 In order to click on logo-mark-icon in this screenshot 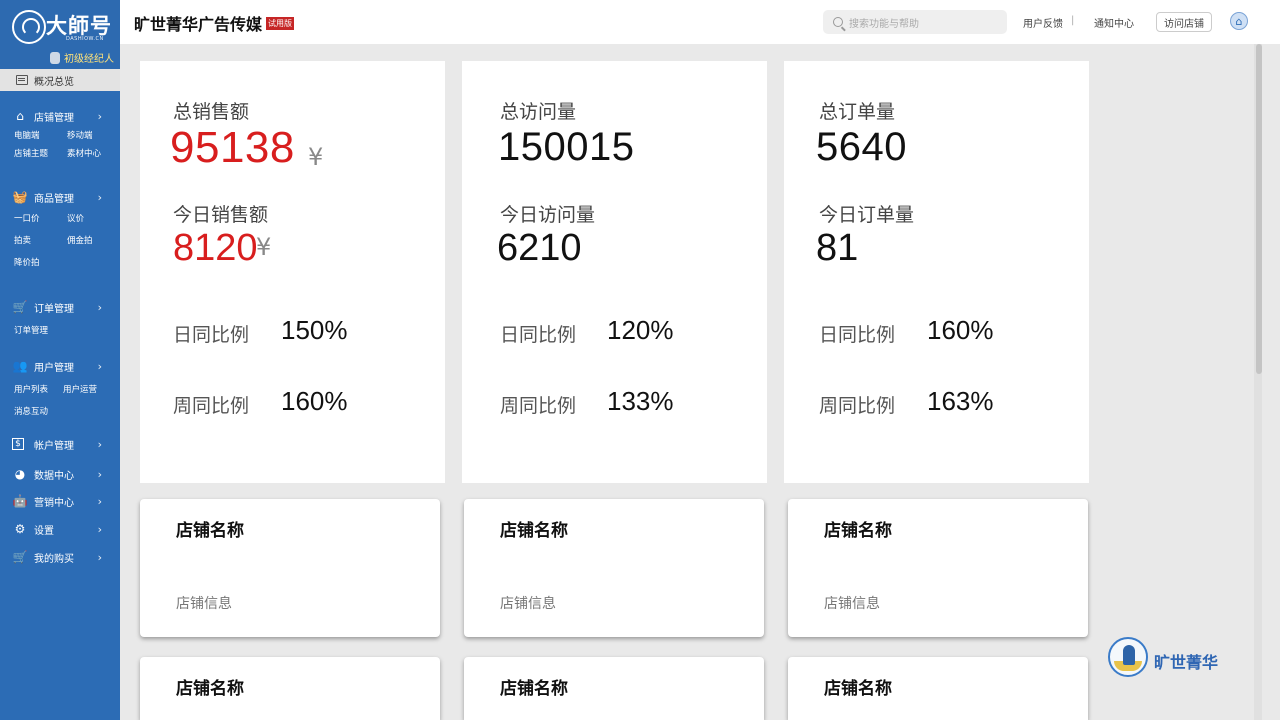, I will do `click(29, 27)`.